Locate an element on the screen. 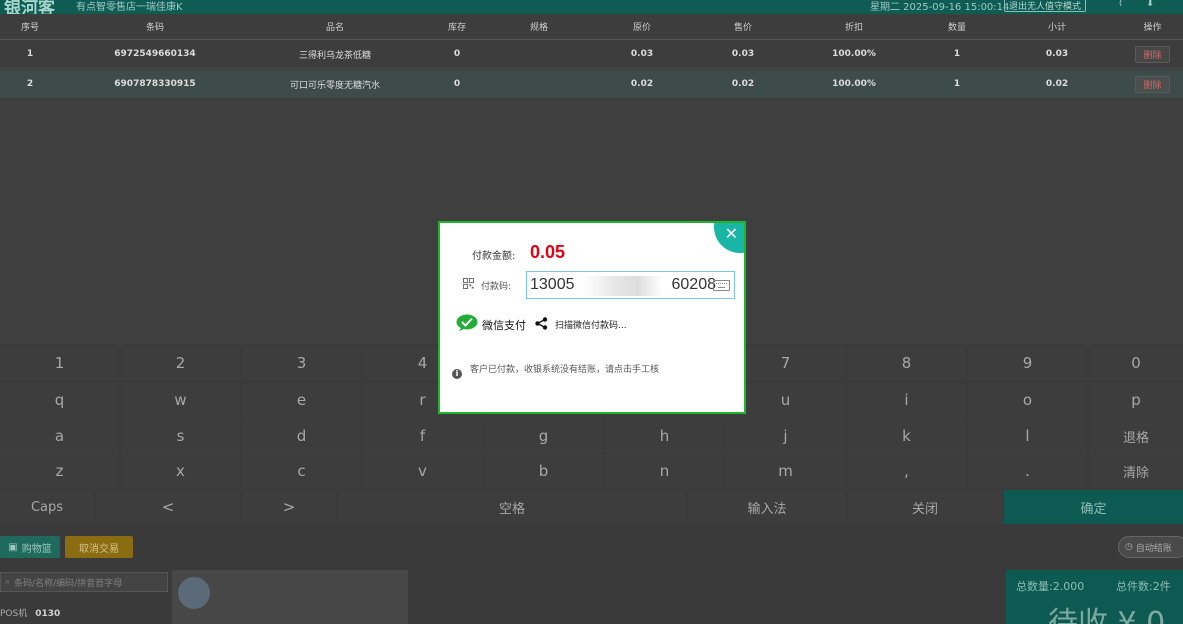 The image size is (1183, 624). key: x is located at coordinates (180, 471).